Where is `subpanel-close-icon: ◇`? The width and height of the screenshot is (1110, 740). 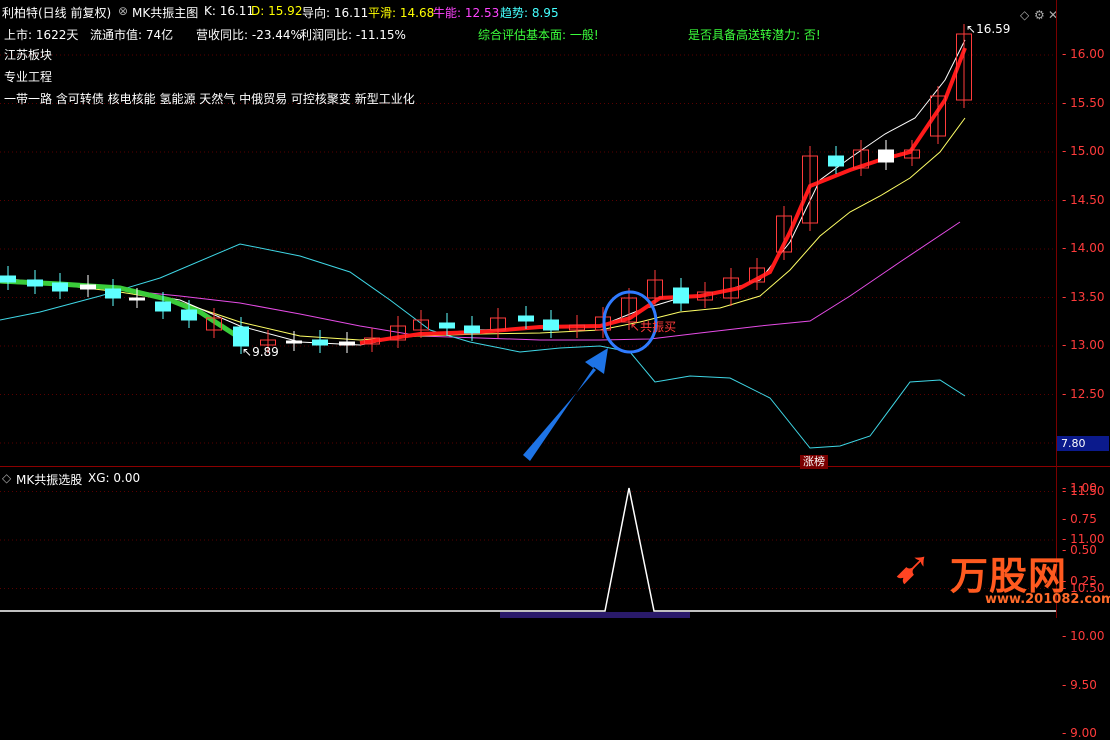
subpanel-close-icon: ◇ is located at coordinates (6, 478).